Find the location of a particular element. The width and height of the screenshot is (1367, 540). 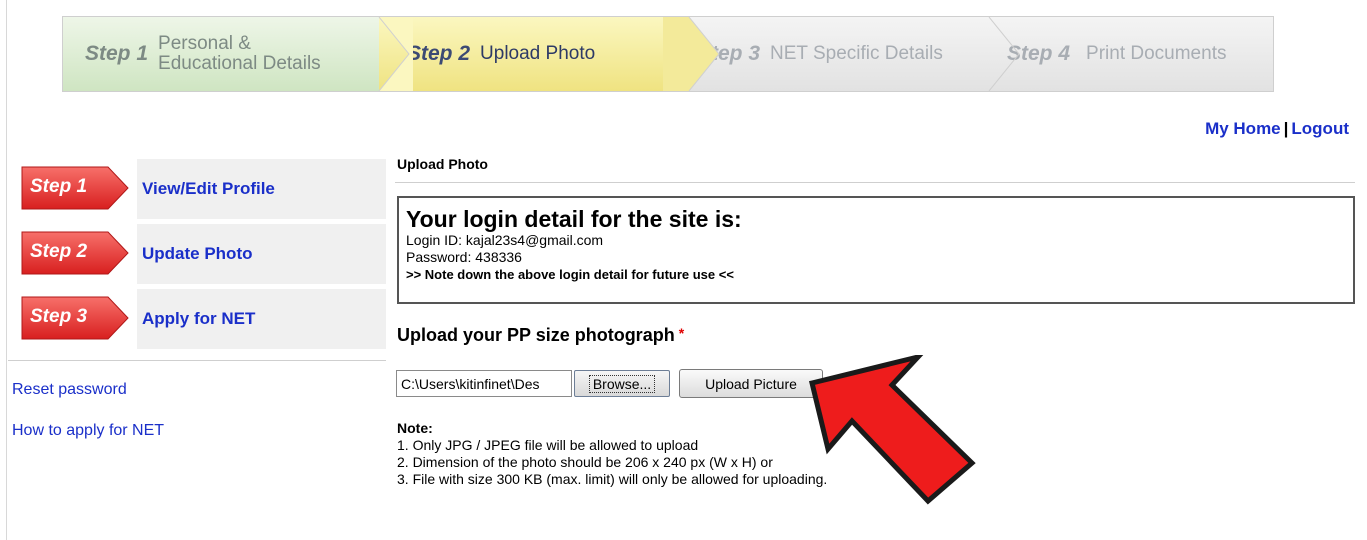

step-badge-label: Step 3 is located at coordinates (59, 316).